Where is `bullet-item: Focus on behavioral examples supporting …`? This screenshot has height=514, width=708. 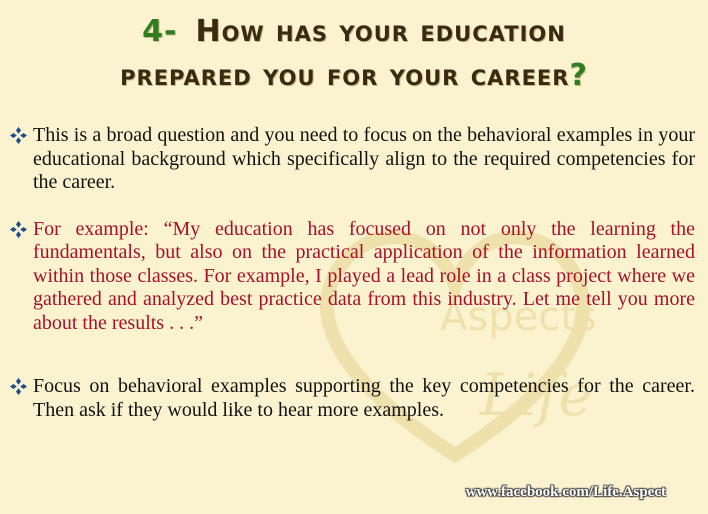
bullet-item: Focus on behavioral examples supporting … is located at coordinates (351, 398).